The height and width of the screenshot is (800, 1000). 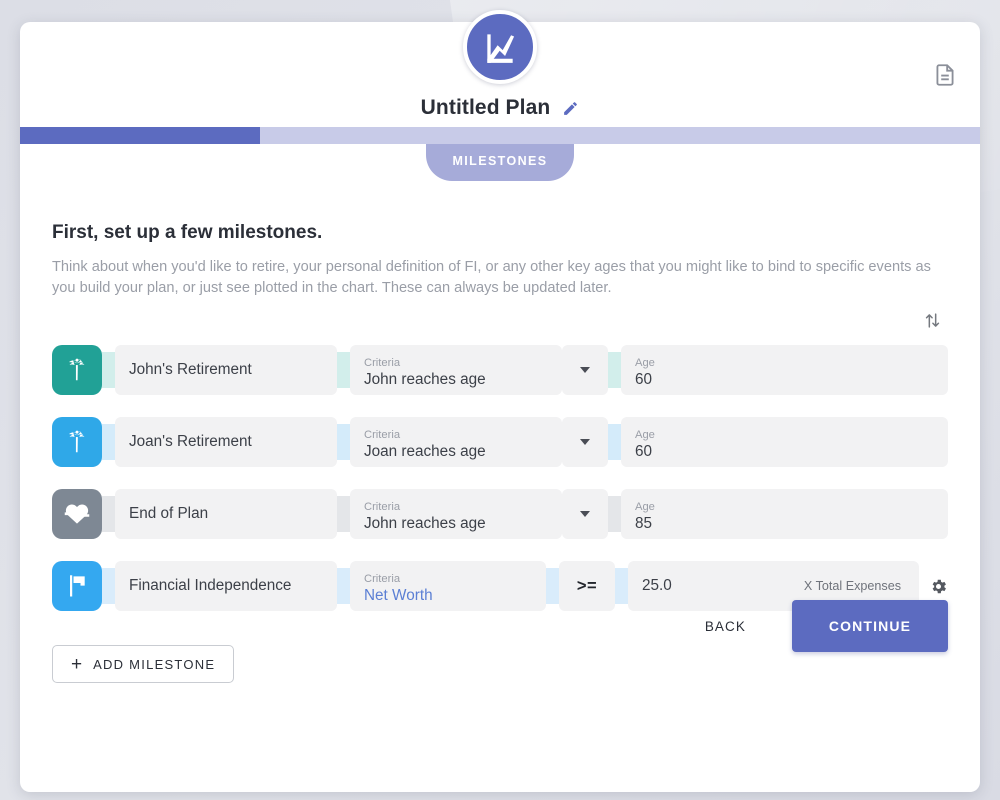 What do you see at coordinates (725, 626) in the screenshot?
I see `back-button: BACK` at bounding box center [725, 626].